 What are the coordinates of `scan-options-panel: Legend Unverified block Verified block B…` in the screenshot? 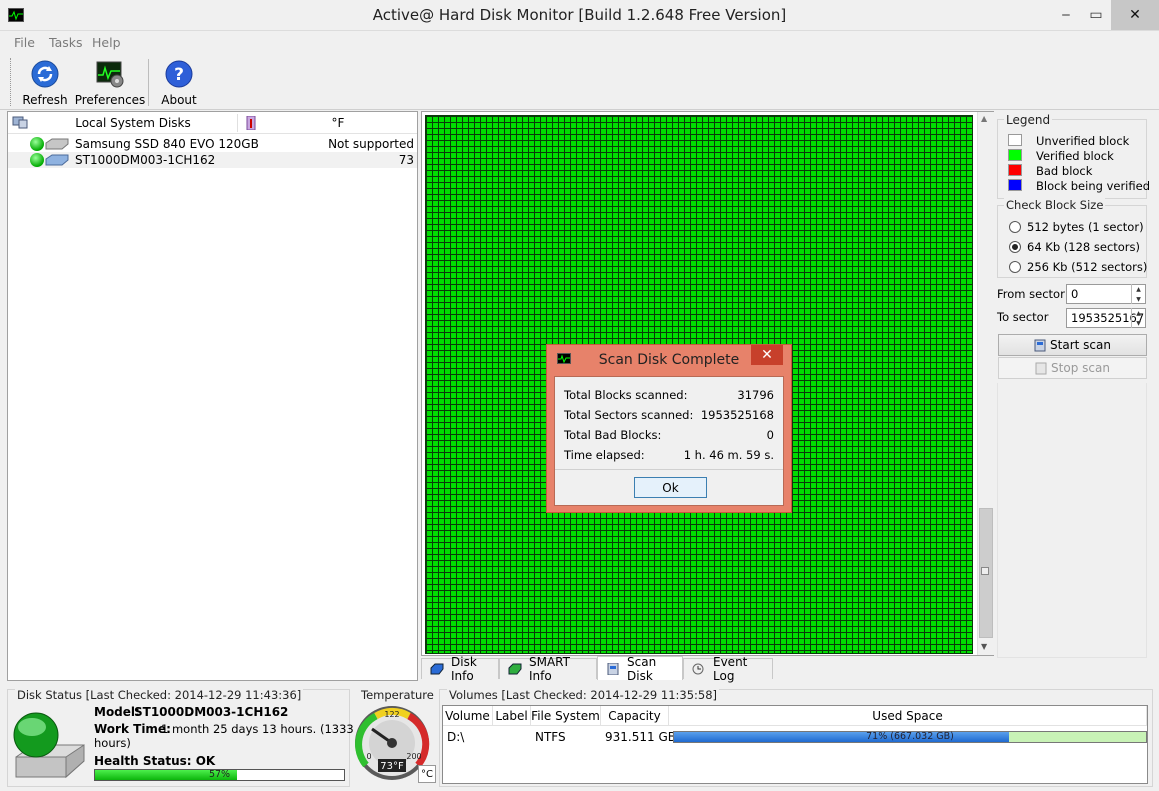 It's located at (1073, 384).